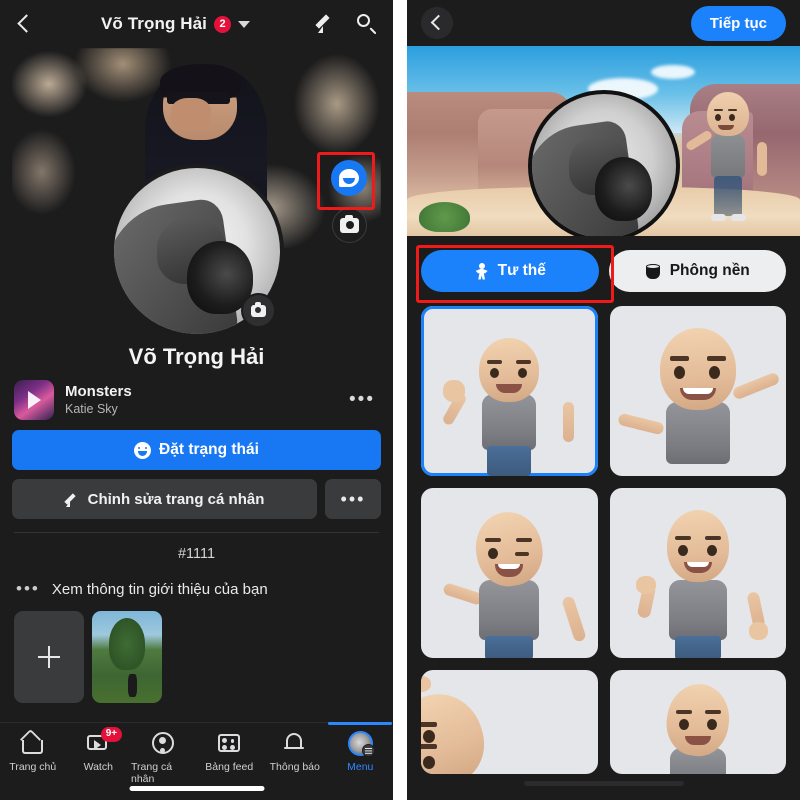  I want to click on home-indicator, so click(196, 788).